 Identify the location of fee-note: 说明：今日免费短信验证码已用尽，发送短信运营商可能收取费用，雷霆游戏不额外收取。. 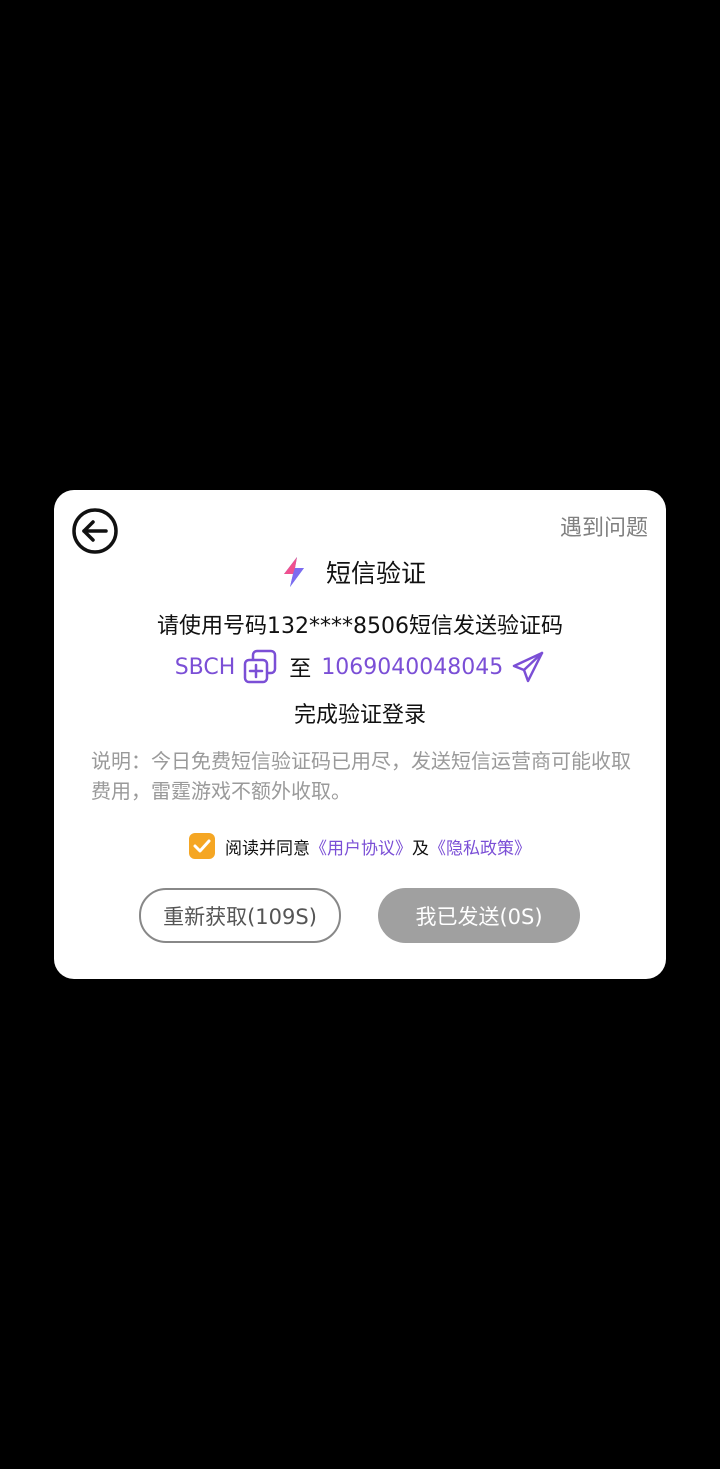
(361, 776).